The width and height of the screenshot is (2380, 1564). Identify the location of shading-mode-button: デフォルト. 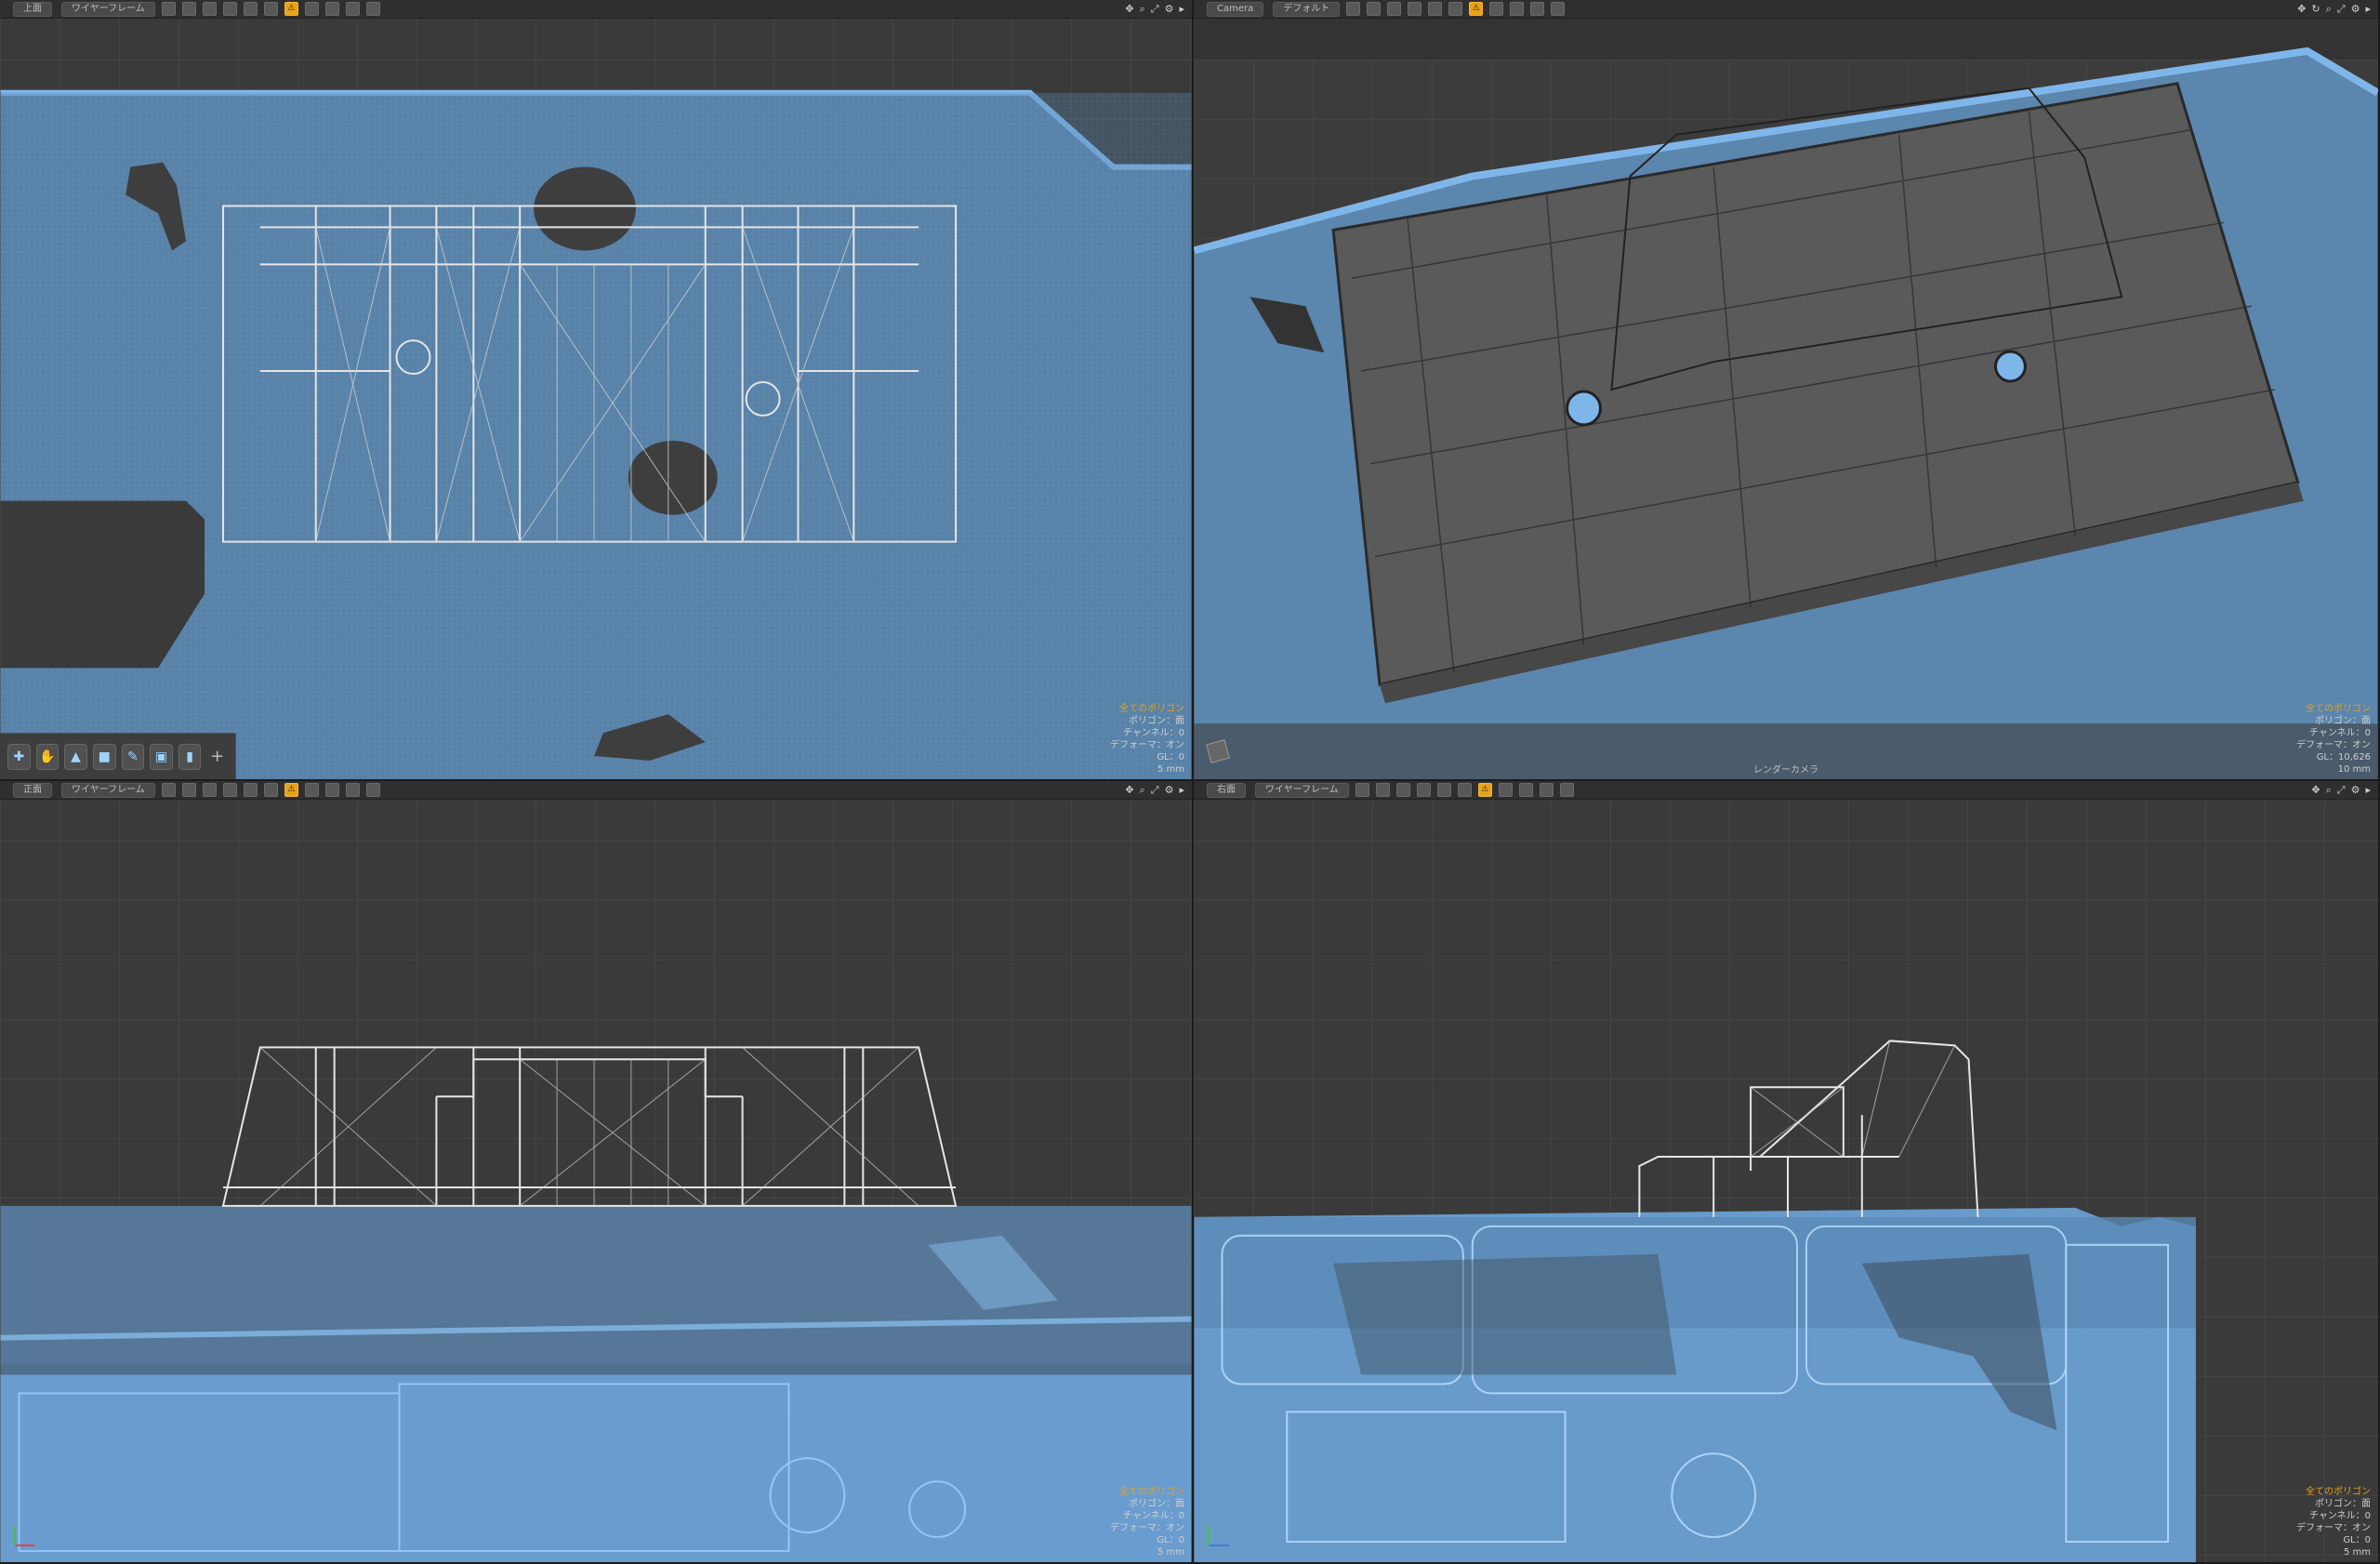
(1307, 9).